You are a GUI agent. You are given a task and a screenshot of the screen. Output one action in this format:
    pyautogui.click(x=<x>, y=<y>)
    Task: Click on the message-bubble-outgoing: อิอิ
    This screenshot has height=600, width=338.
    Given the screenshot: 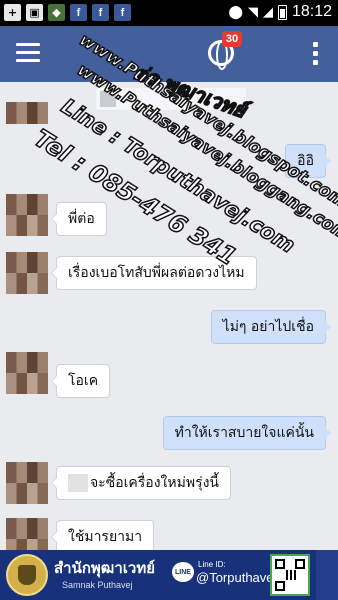 What is the action you would take?
    pyautogui.click(x=308, y=161)
    